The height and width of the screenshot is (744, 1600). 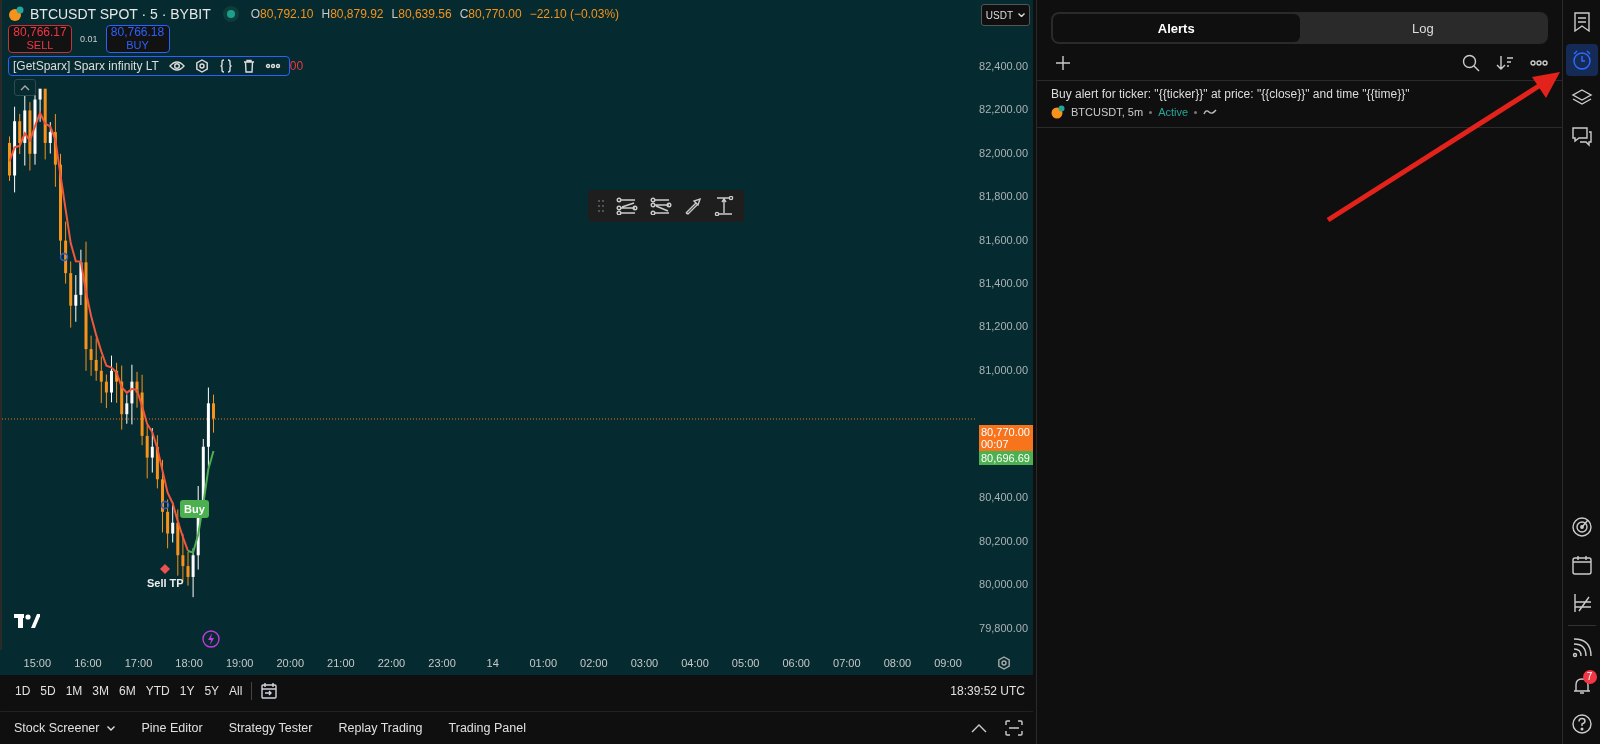 What do you see at coordinates (211, 639) in the screenshot?
I see `lightning-icon` at bounding box center [211, 639].